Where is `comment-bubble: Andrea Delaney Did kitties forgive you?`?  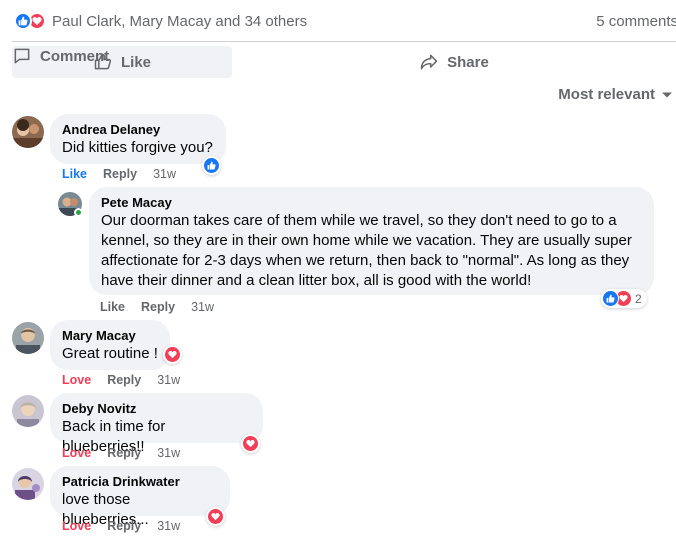 comment-bubble: Andrea Delaney Did kitties forgive you? is located at coordinates (138, 139).